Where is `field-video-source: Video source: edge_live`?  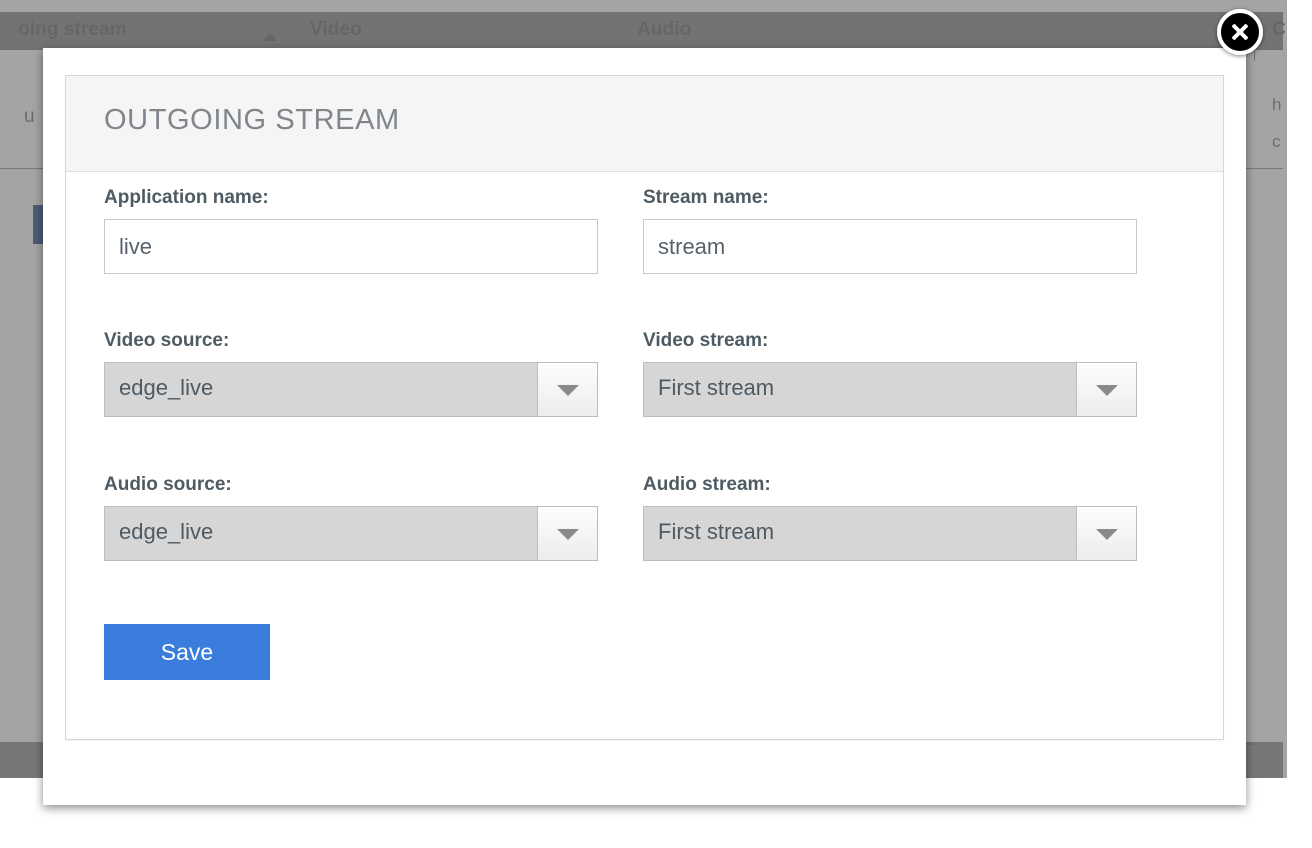 field-video-source: Video source: edge_live is located at coordinates (351, 373).